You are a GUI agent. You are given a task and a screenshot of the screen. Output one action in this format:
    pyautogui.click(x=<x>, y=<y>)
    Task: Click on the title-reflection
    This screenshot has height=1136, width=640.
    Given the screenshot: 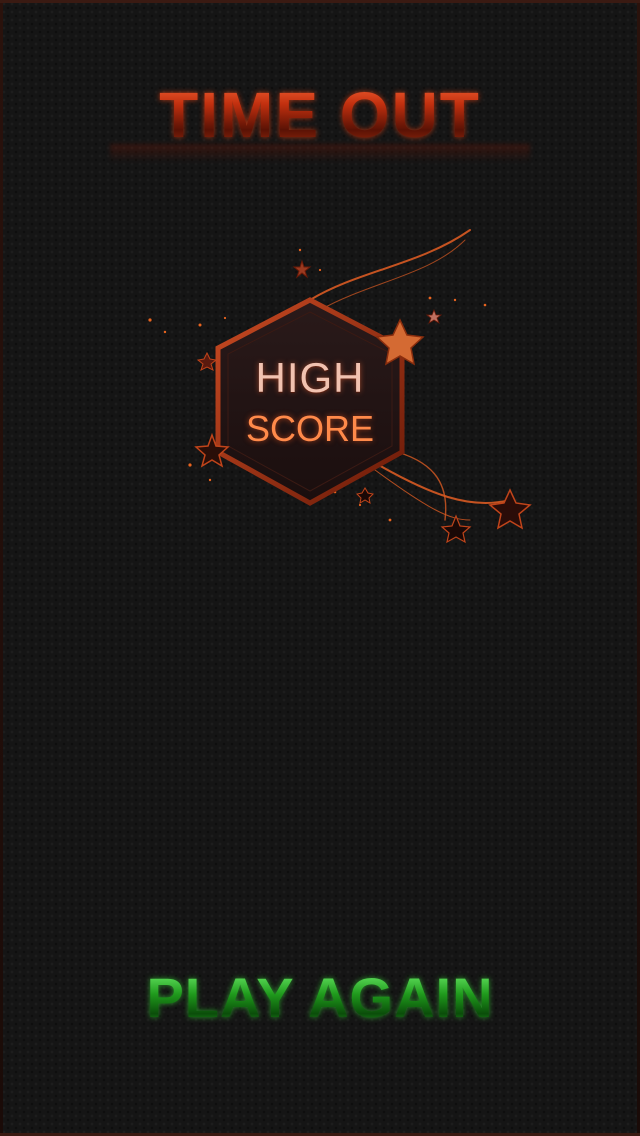 What is the action you would take?
    pyautogui.click(x=320, y=153)
    